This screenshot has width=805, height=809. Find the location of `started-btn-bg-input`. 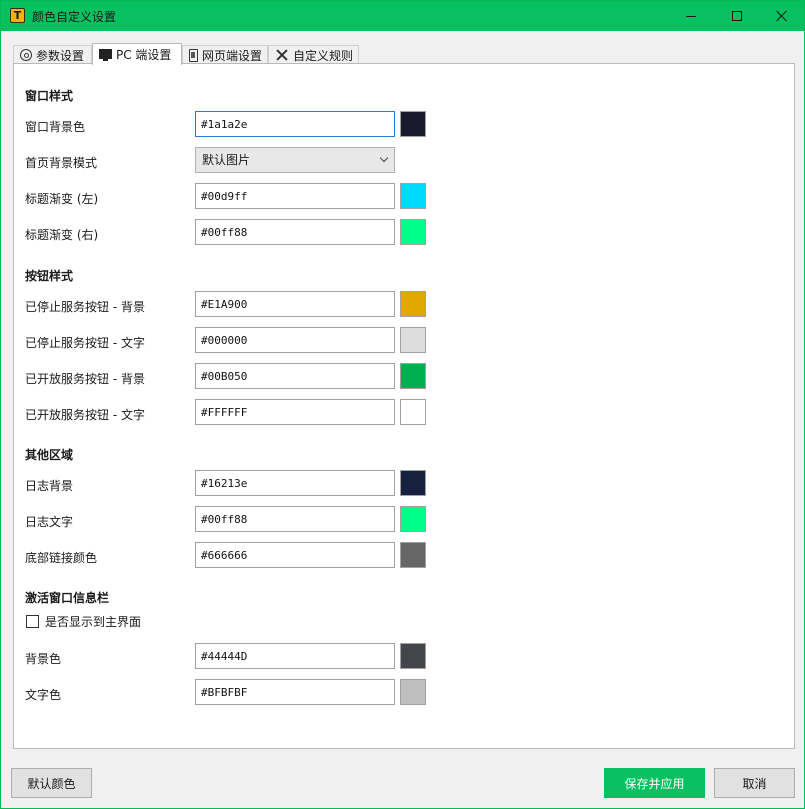

started-btn-bg-input is located at coordinates (295, 376).